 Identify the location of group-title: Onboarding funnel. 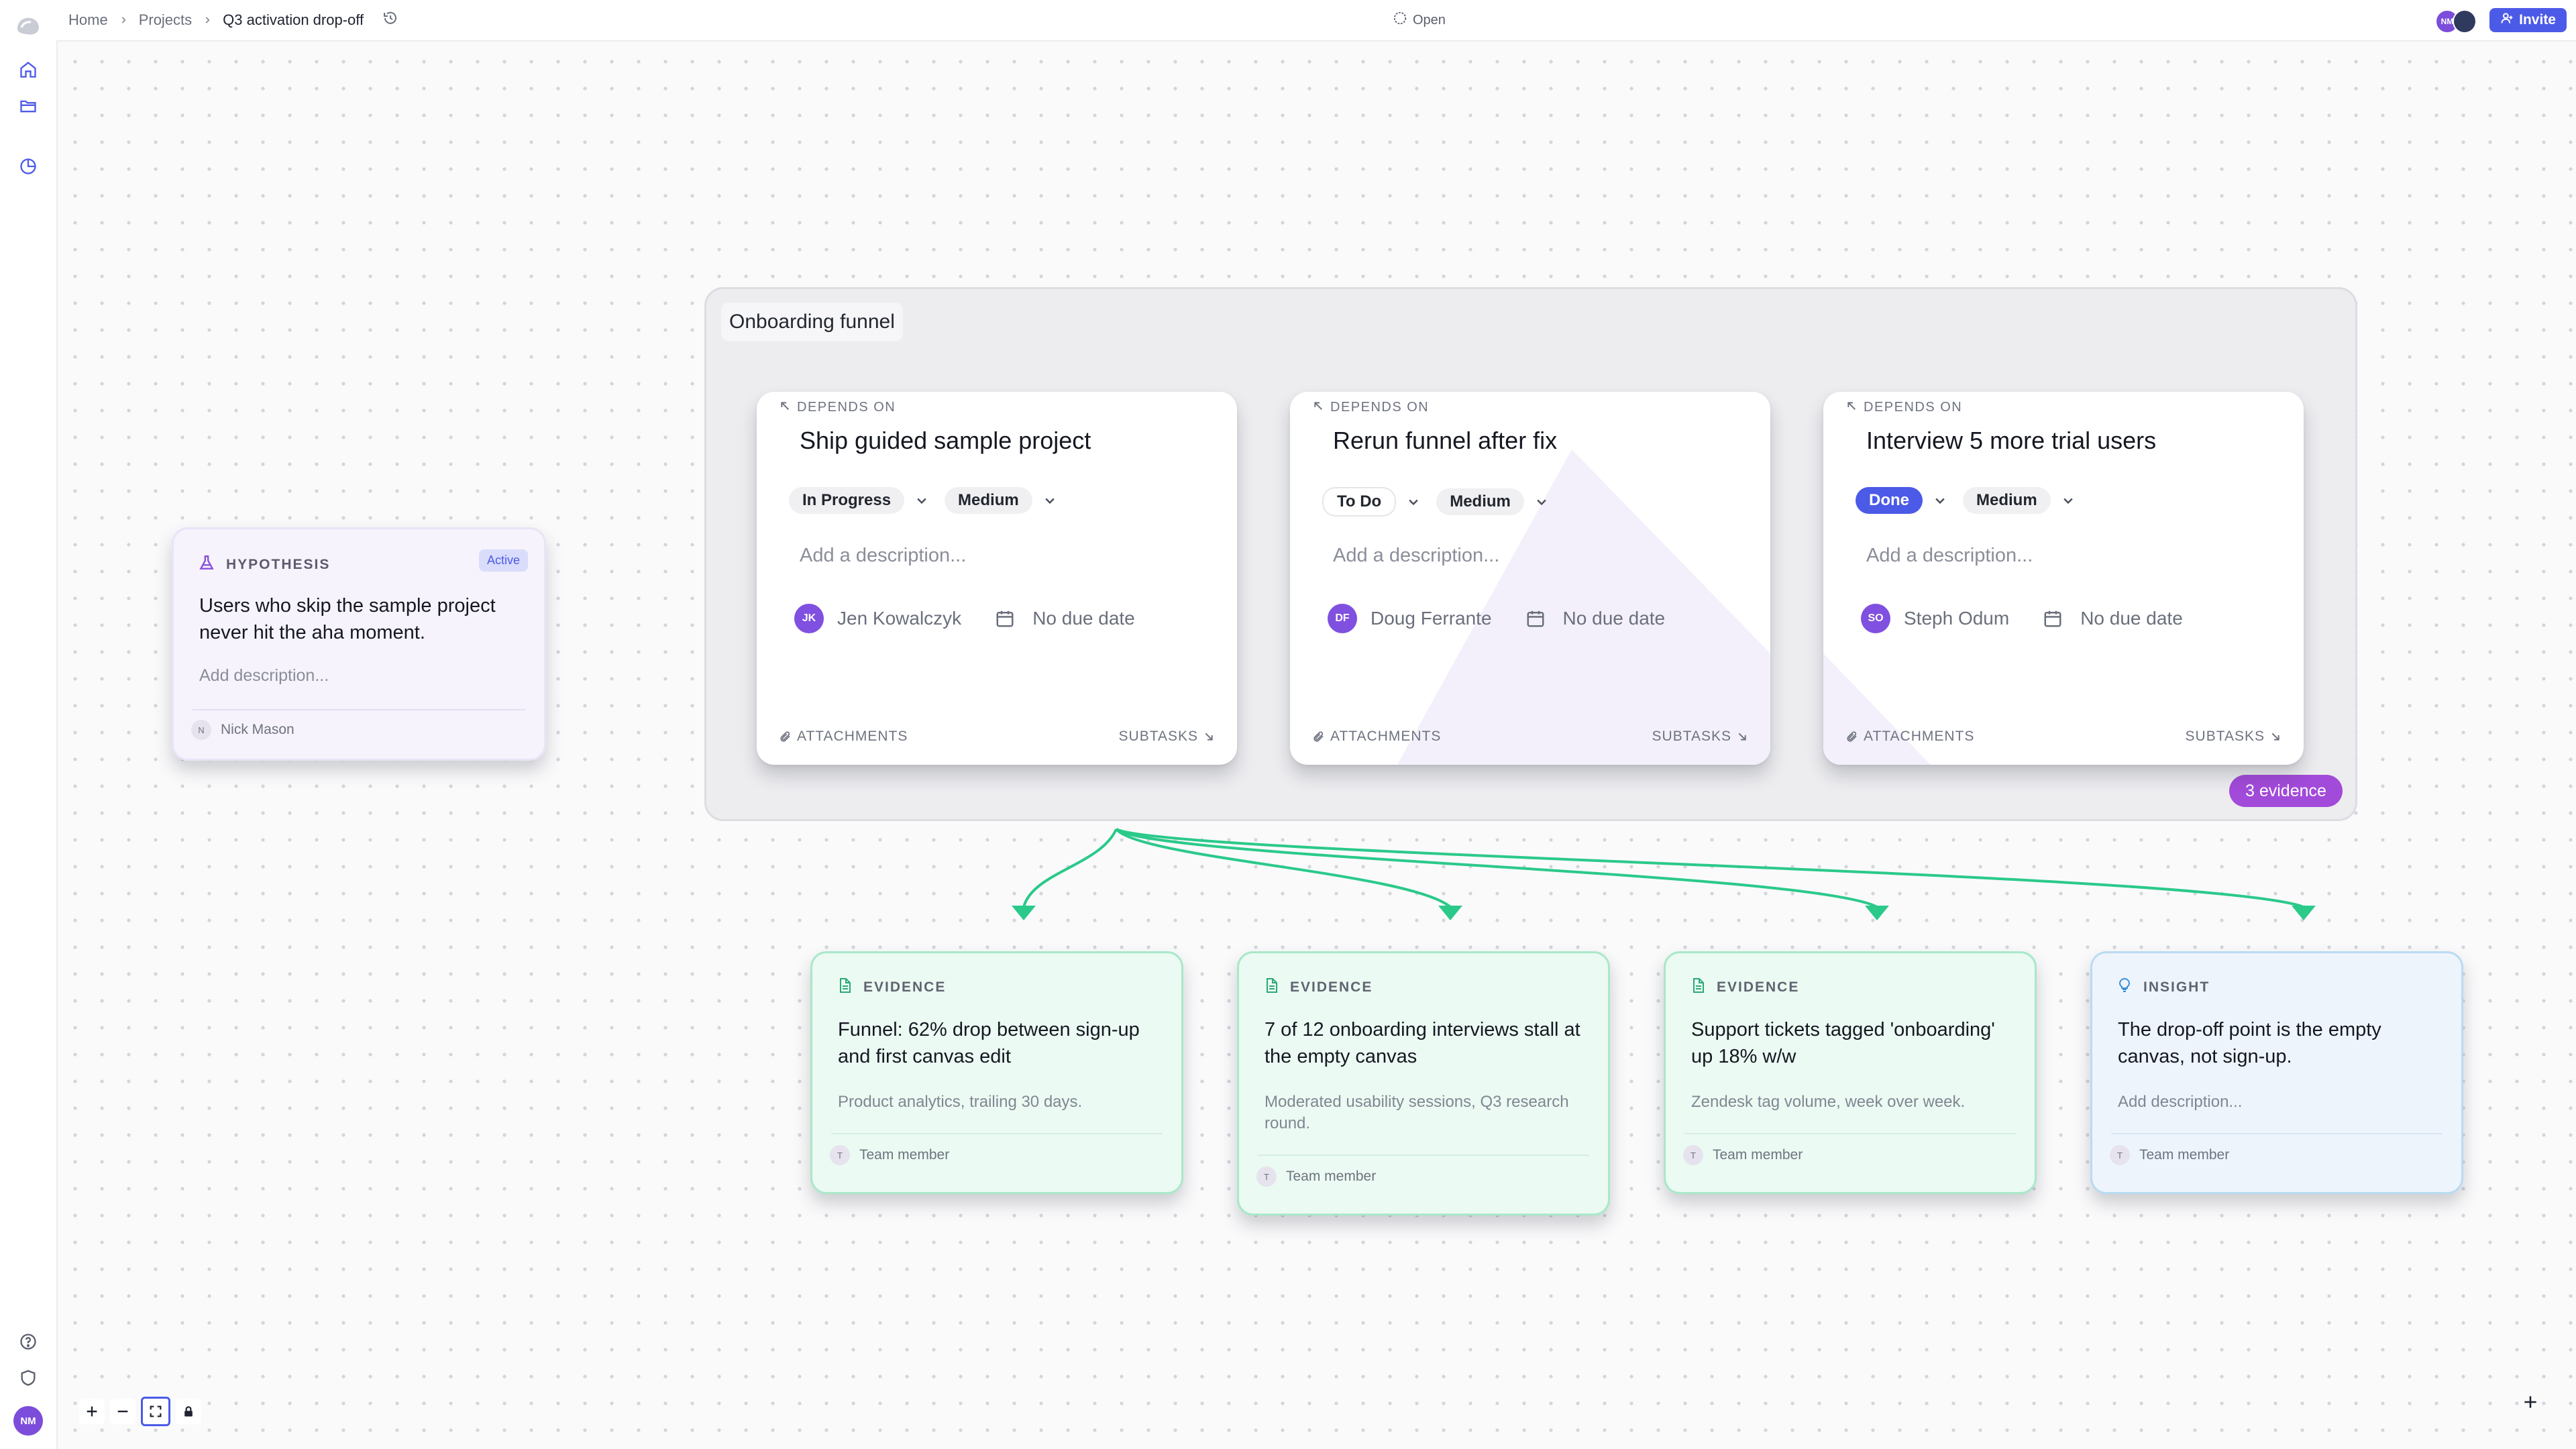
(812, 322).